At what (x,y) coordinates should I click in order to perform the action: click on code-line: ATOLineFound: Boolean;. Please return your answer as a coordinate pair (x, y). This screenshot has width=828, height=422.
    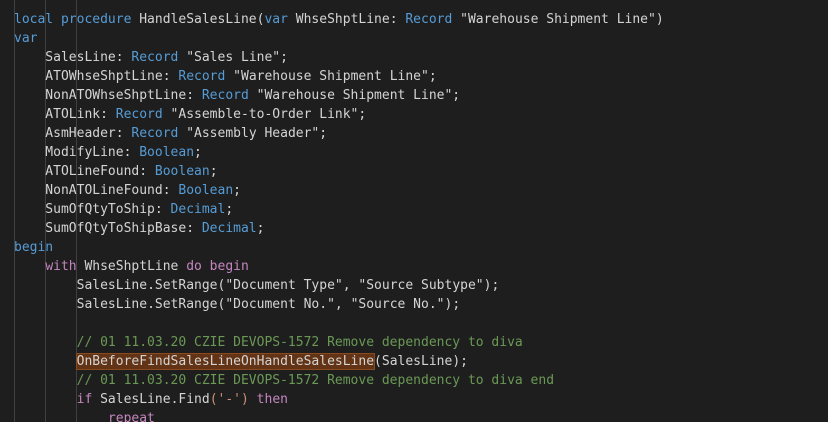
    Looking at the image, I should click on (116, 171).